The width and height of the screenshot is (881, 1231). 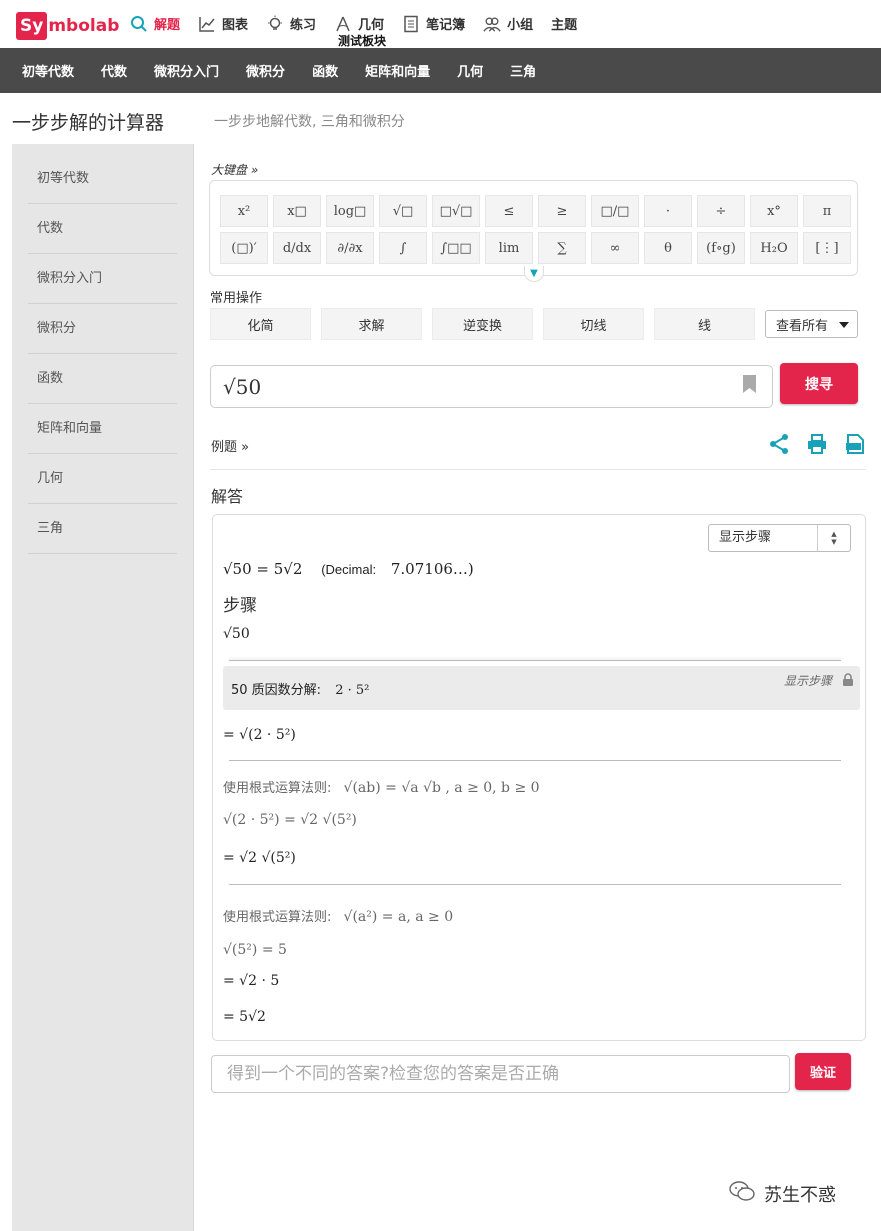 I want to click on sidebar-item: 几何, so click(x=102, y=479).